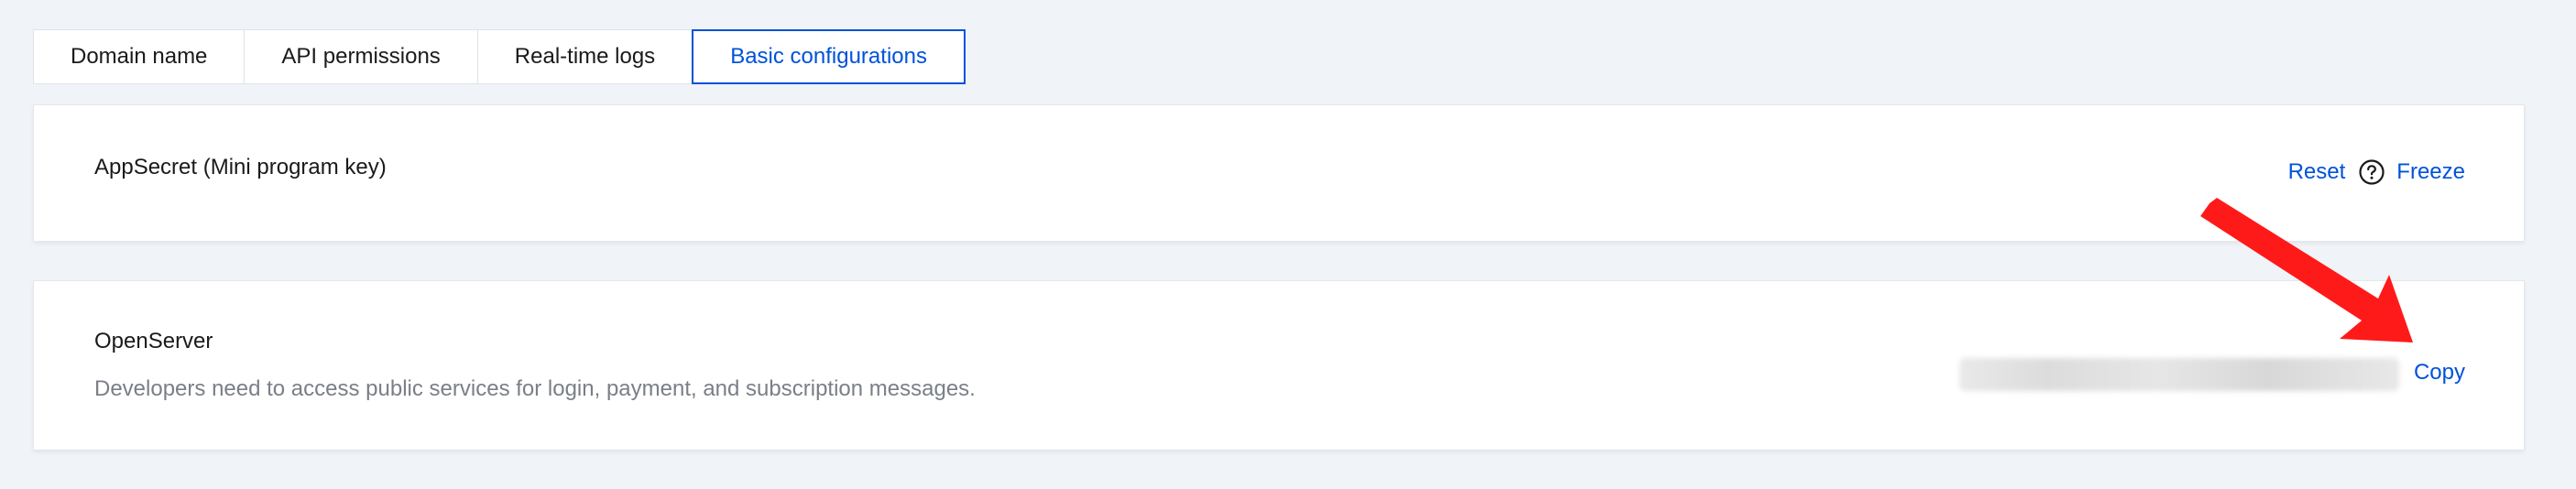 The width and height of the screenshot is (2576, 489). What do you see at coordinates (829, 56) in the screenshot?
I see `tab-basic-configurations: Basic configurations` at bounding box center [829, 56].